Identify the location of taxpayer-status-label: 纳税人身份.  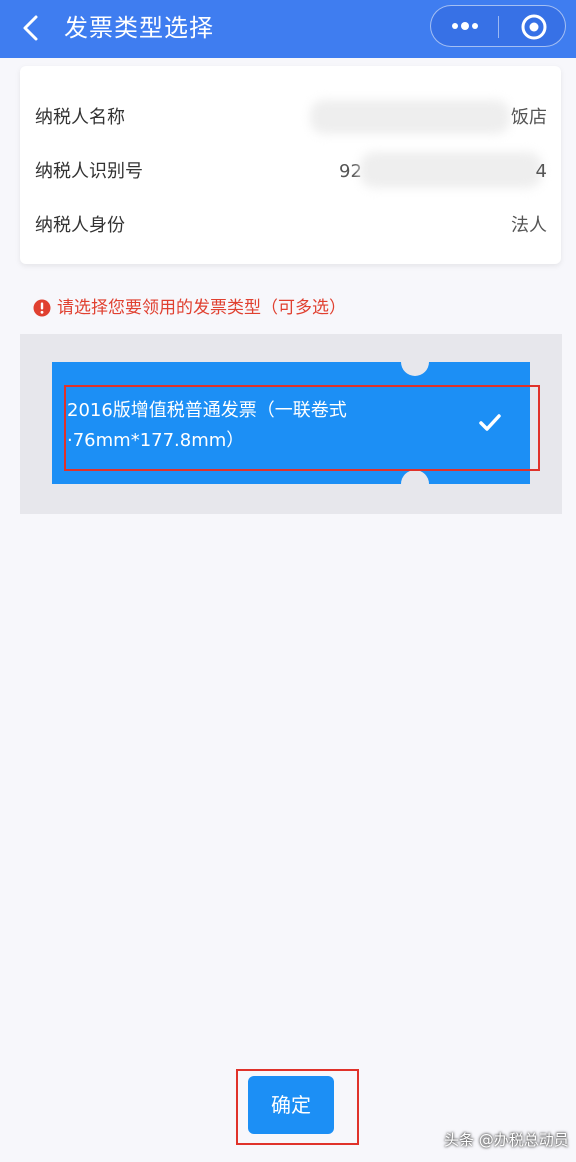
(80, 225).